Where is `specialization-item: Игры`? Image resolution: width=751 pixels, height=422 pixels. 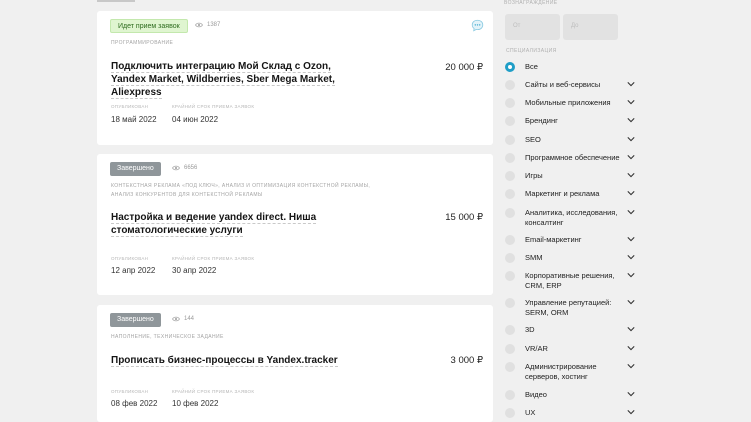 specialization-item: Игры is located at coordinates (570, 176).